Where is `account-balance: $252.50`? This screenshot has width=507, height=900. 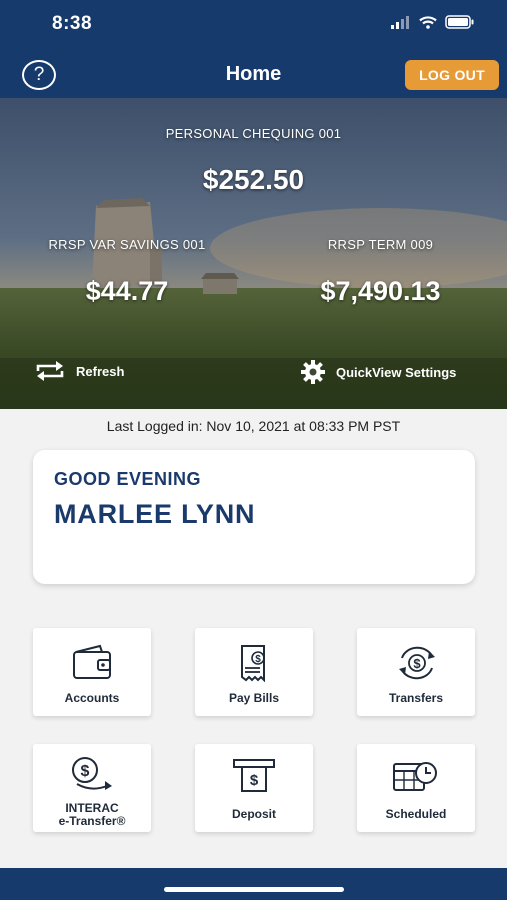
account-balance: $252.50 is located at coordinates (253, 180).